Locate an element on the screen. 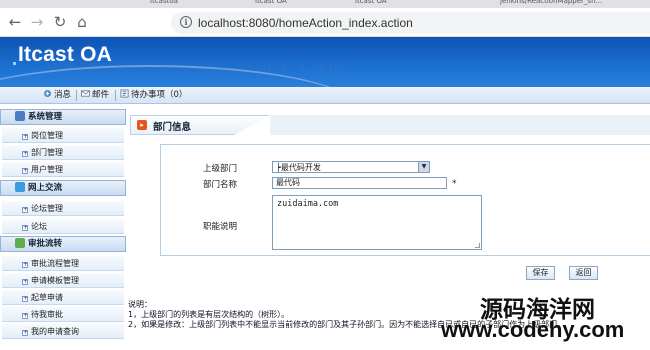 This screenshot has height=350, width=650. sidebar-item-label: 论坛管理 is located at coordinates (47, 208).